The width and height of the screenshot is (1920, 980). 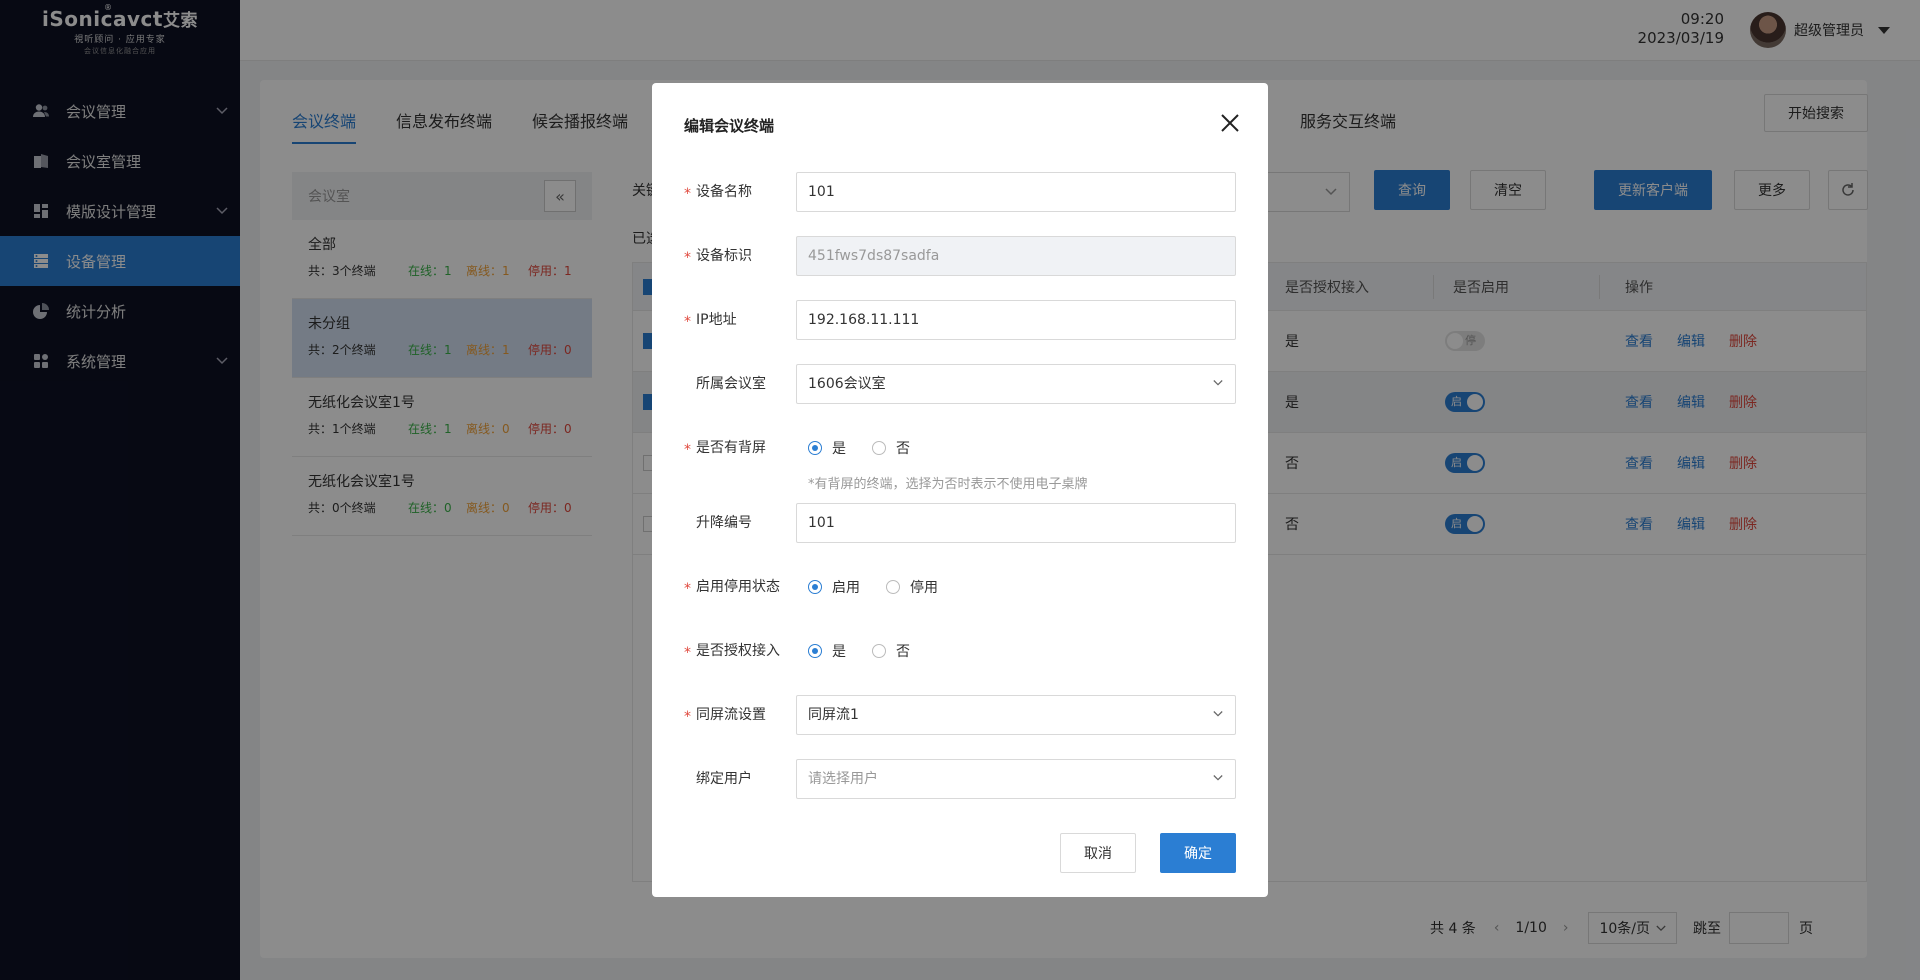 What do you see at coordinates (847, 384) in the screenshot?
I see `room-select-value: 1606会议室` at bounding box center [847, 384].